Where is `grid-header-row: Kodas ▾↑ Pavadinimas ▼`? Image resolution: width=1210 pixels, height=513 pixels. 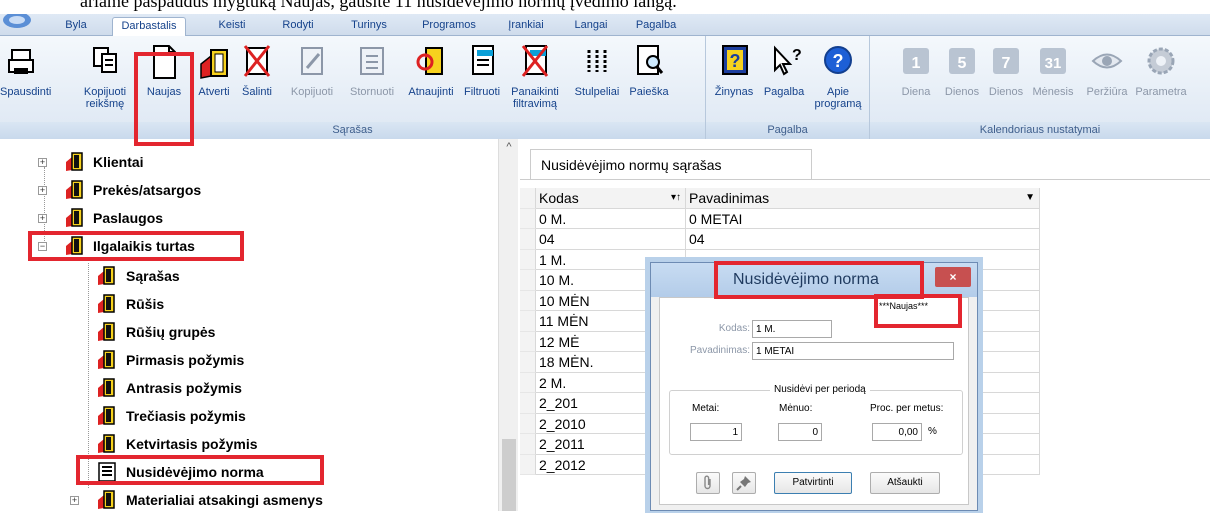 grid-header-row: Kodas ▾↑ Pavadinimas ▼ is located at coordinates (780, 198).